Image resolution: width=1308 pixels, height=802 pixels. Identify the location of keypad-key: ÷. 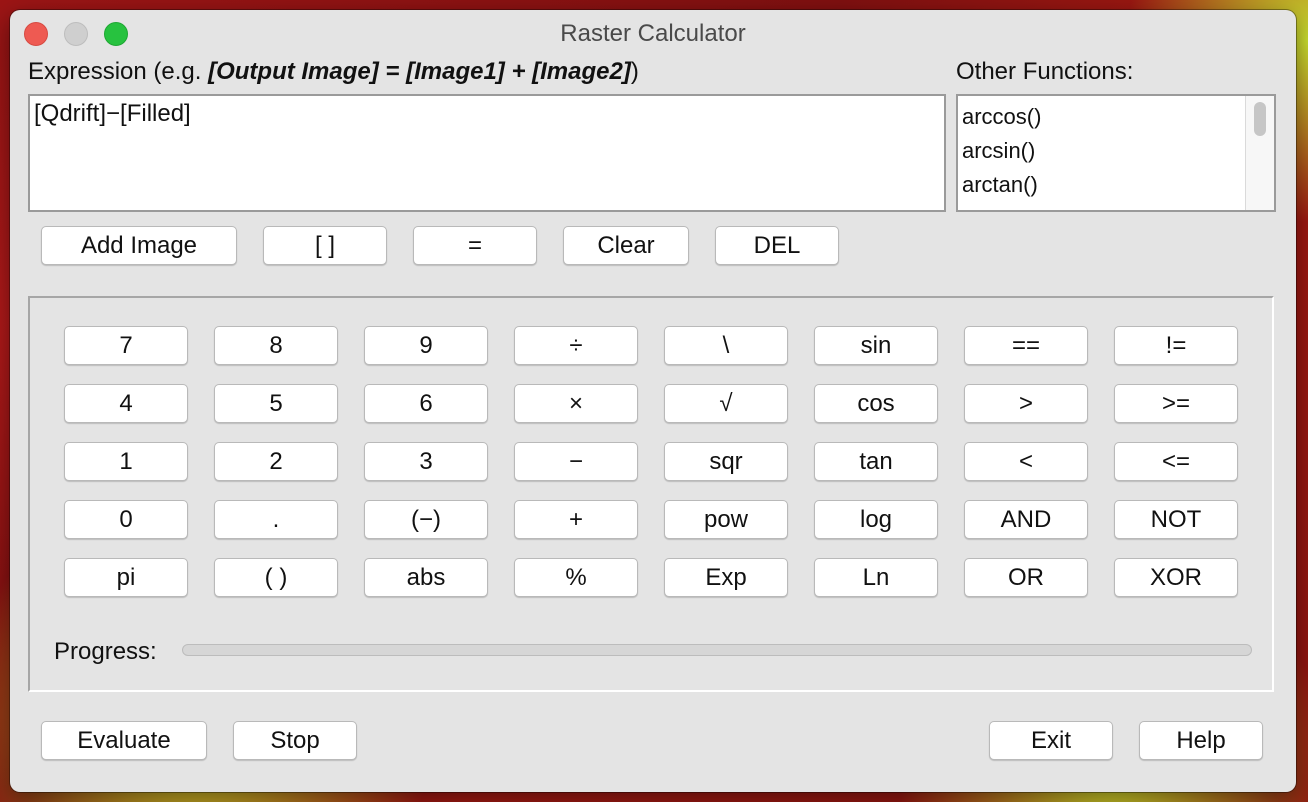
(576, 345).